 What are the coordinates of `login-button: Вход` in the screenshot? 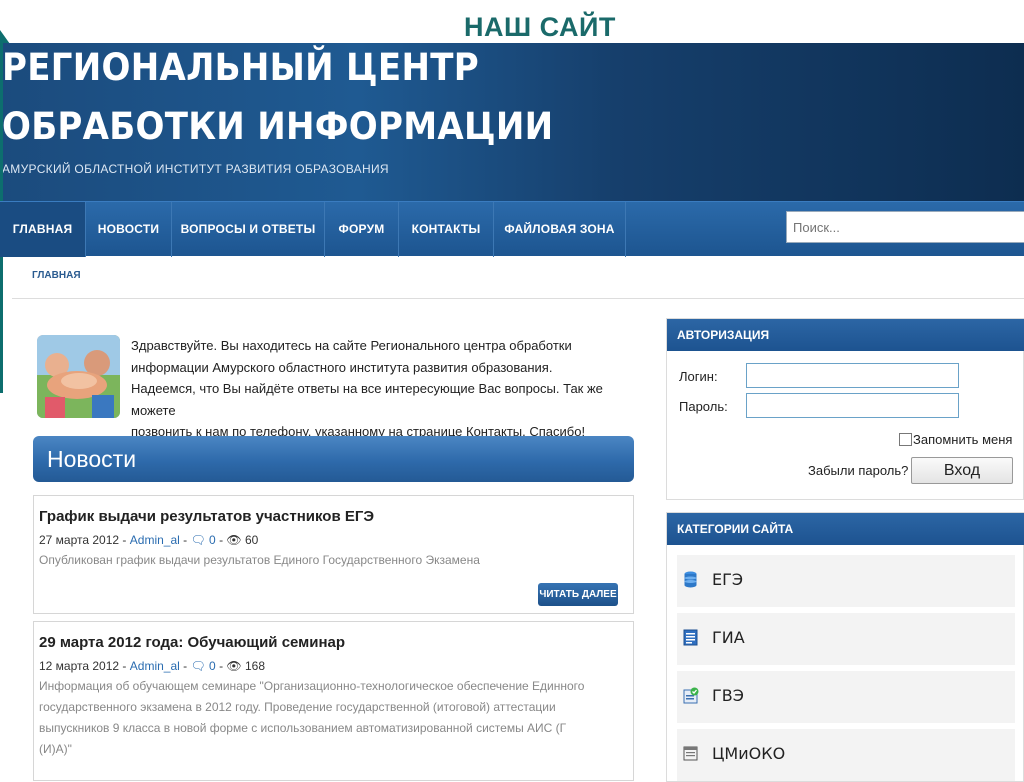 It's located at (962, 470).